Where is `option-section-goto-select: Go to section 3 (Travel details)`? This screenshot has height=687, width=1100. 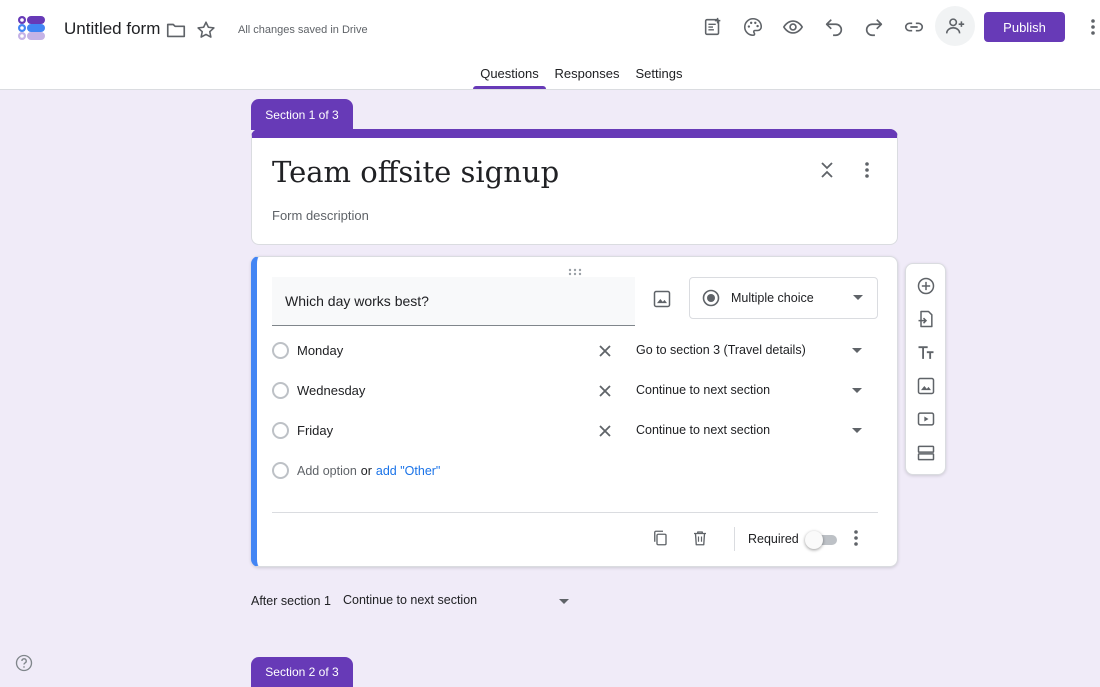 option-section-goto-select: Go to section 3 (Travel details) is located at coordinates (754, 350).